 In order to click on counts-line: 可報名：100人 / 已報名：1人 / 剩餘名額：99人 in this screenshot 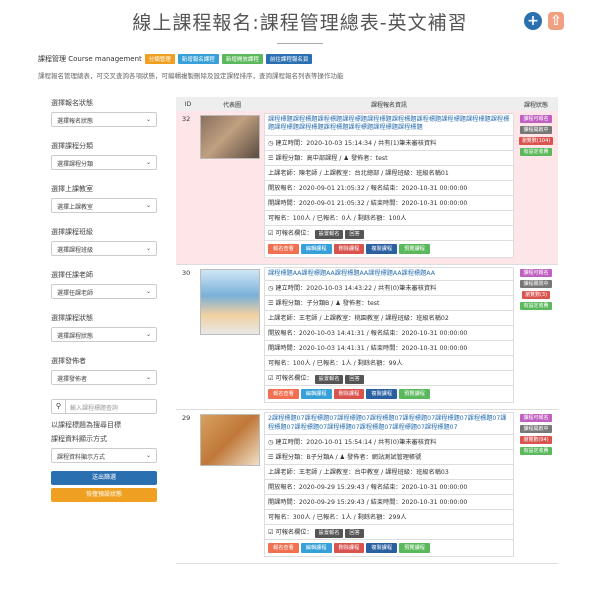, I will do `click(389, 364)`.